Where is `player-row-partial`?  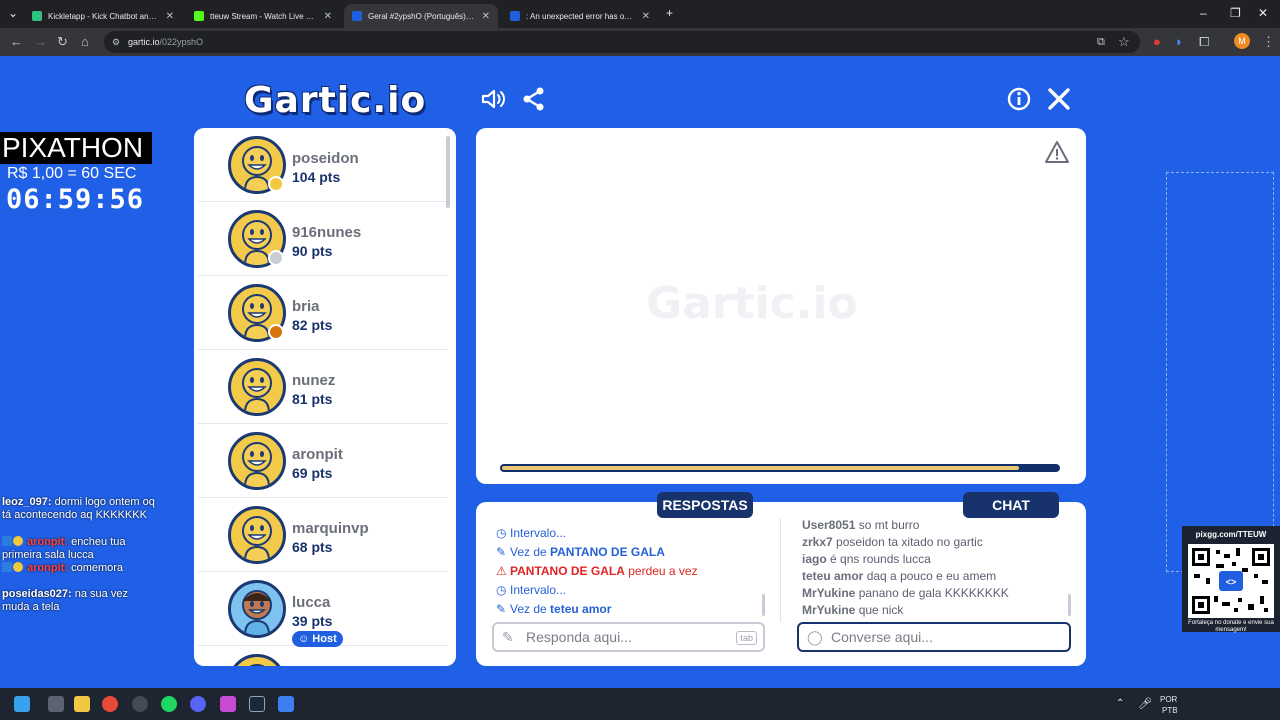
player-row-partial is located at coordinates (323, 656).